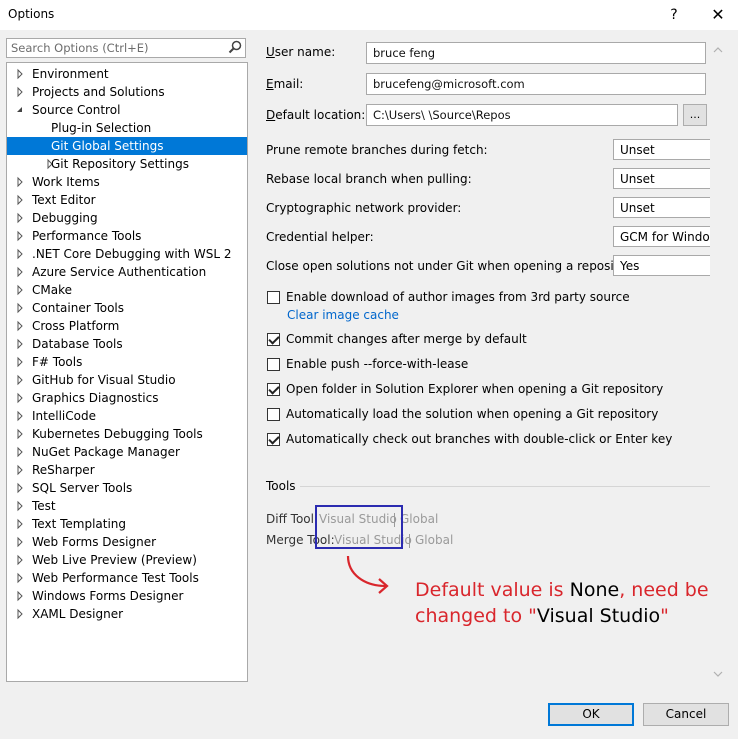  Describe the element at coordinates (116, 48) in the screenshot. I see `search-input` at that location.